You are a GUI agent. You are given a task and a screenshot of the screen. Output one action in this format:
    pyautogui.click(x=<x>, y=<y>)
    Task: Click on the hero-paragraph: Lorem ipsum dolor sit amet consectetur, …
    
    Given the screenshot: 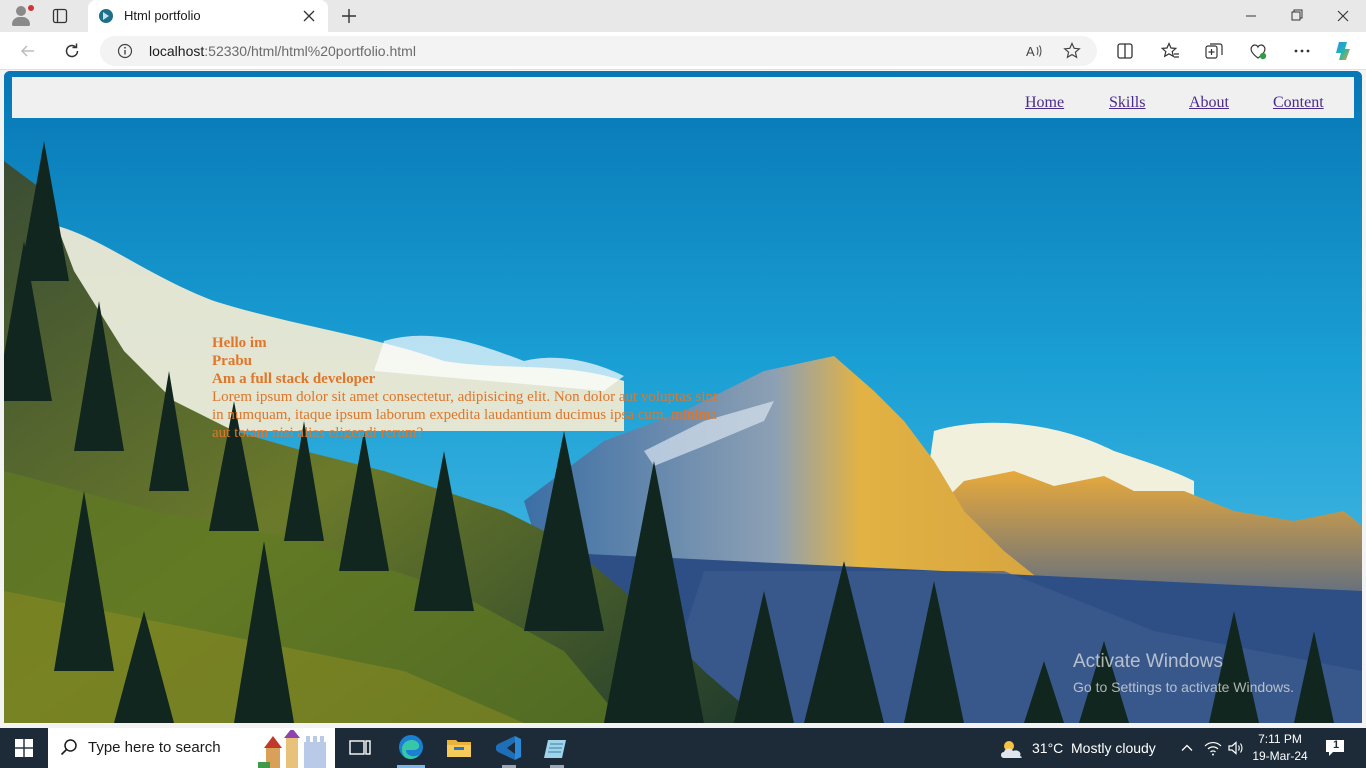 What is the action you would take?
    pyautogui.click(x=465, y=415)
    